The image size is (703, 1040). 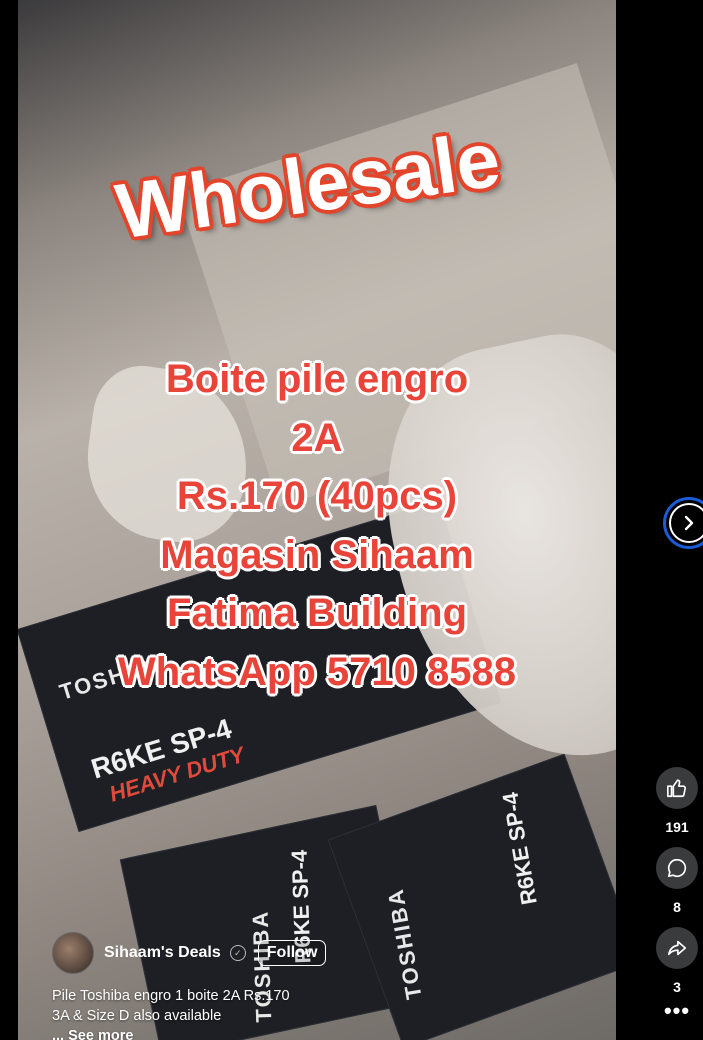 I want to click on comment-button, so click(x=677, y=868).